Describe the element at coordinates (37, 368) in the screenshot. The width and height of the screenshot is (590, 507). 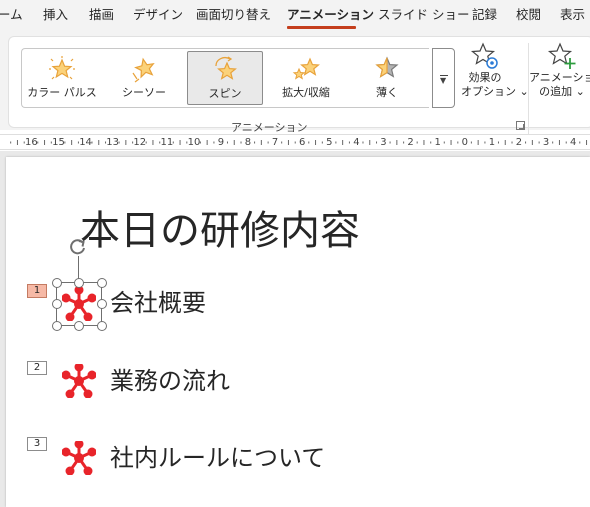
I see `animation-order-tag: 2` at that location.